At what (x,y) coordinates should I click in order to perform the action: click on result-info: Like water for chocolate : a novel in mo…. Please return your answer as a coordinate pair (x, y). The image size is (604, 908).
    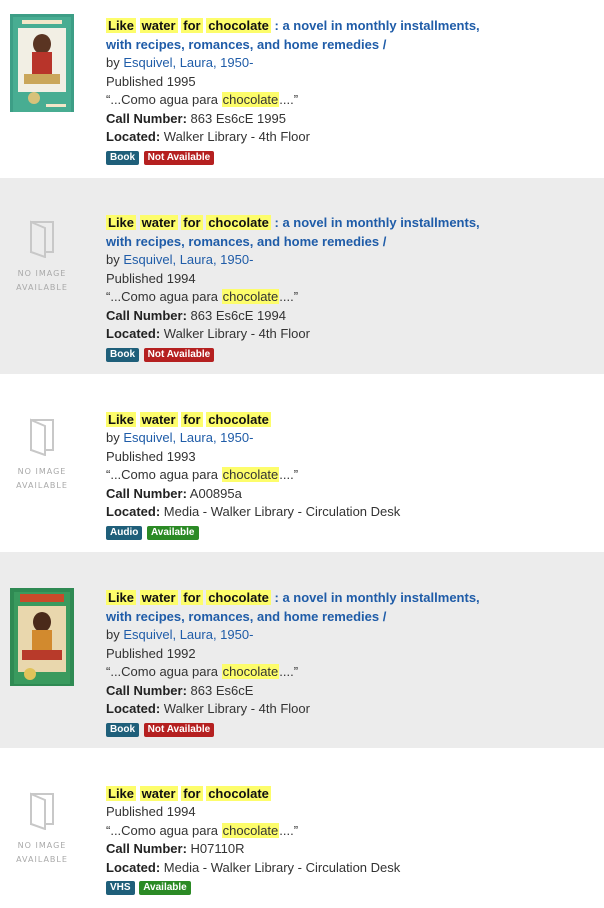
    Looking at the image, I should click on (346, 90).